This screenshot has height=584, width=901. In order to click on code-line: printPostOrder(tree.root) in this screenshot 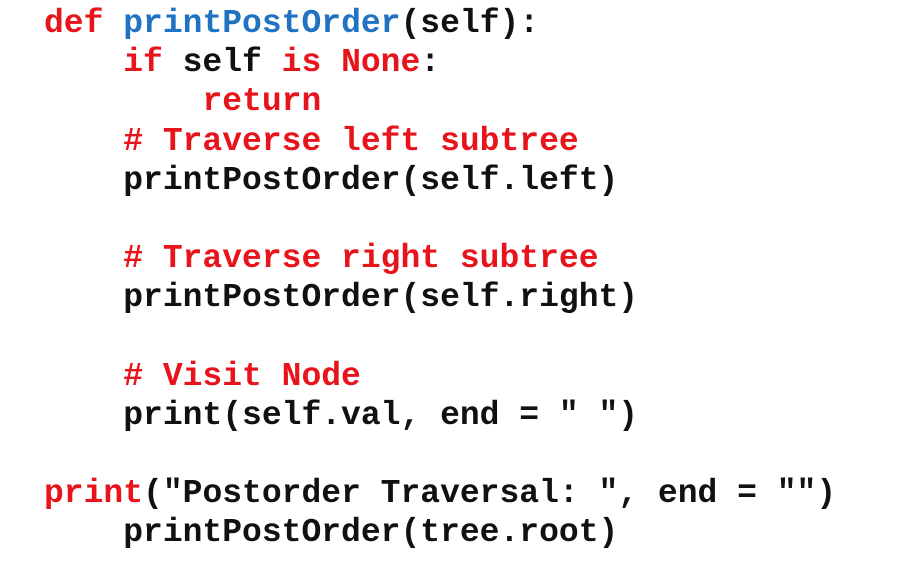, I will do `click(440, 532)`.